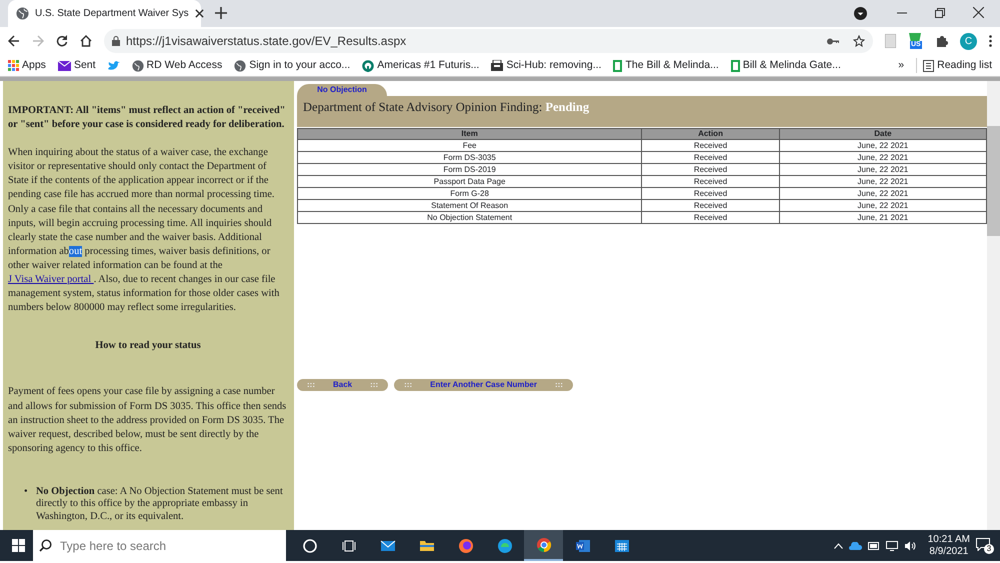 The width and height of the screenshot is (1000, 563). I want to click on address-bar: https://j1visawaiverstatus.state.gov/EV_Results.aspx, so click(488, 41).